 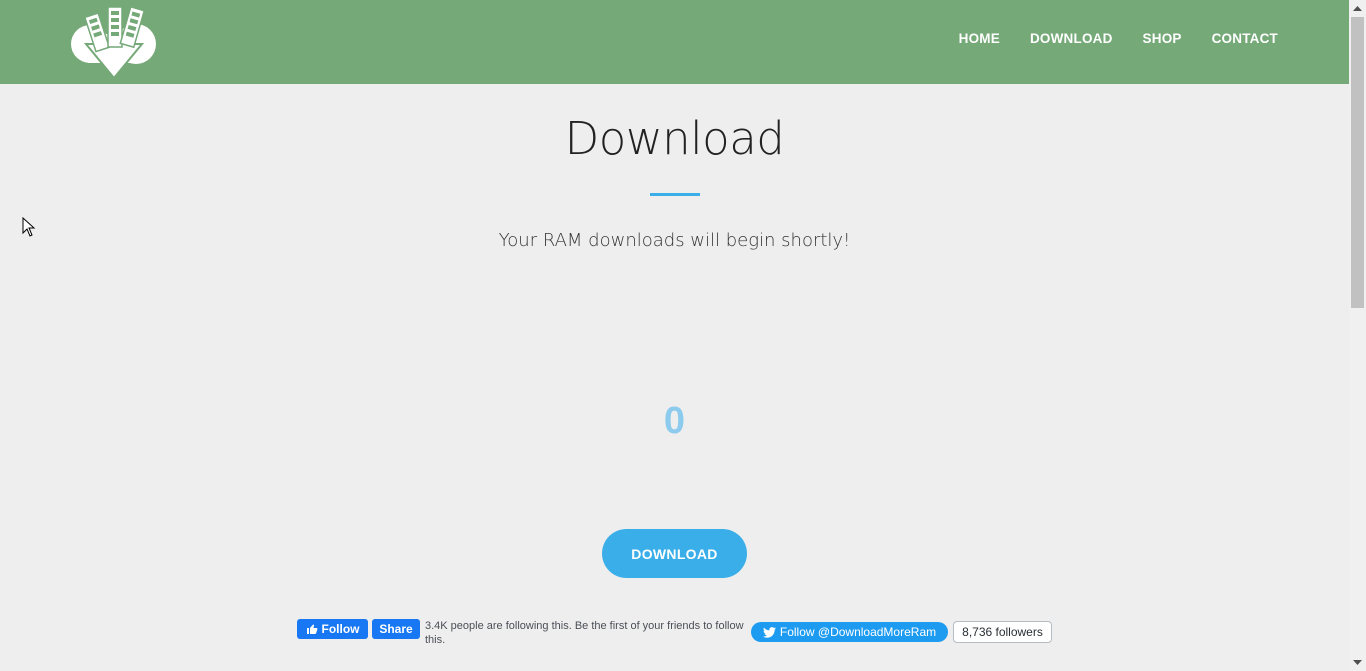 What do you see at coordinates (1357, 335) in the screenshot?
I see `vertical-scrollbar` at bounding box center [1357, 335].